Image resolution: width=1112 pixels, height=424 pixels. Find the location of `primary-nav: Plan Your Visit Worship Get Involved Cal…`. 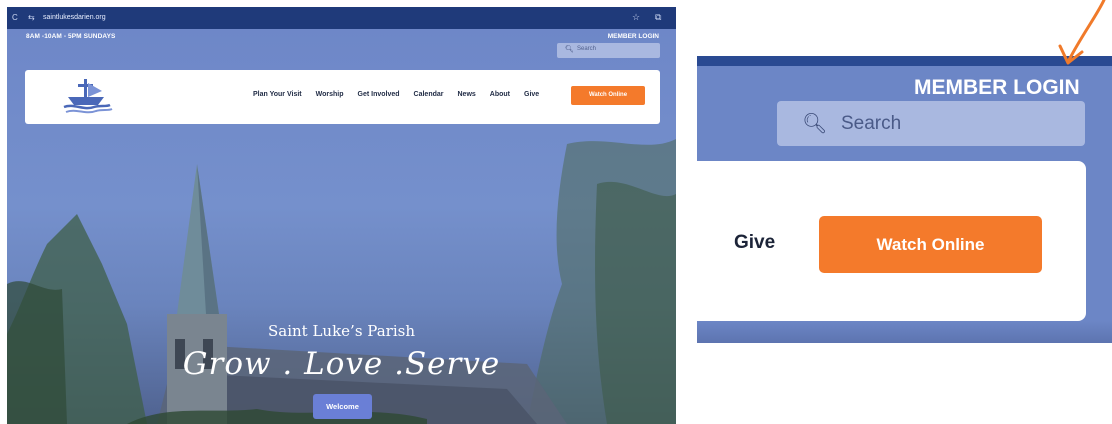

primary-nav: Plan Your Visit Worship Get Involved Cal… is located at coordinates (403, 94).